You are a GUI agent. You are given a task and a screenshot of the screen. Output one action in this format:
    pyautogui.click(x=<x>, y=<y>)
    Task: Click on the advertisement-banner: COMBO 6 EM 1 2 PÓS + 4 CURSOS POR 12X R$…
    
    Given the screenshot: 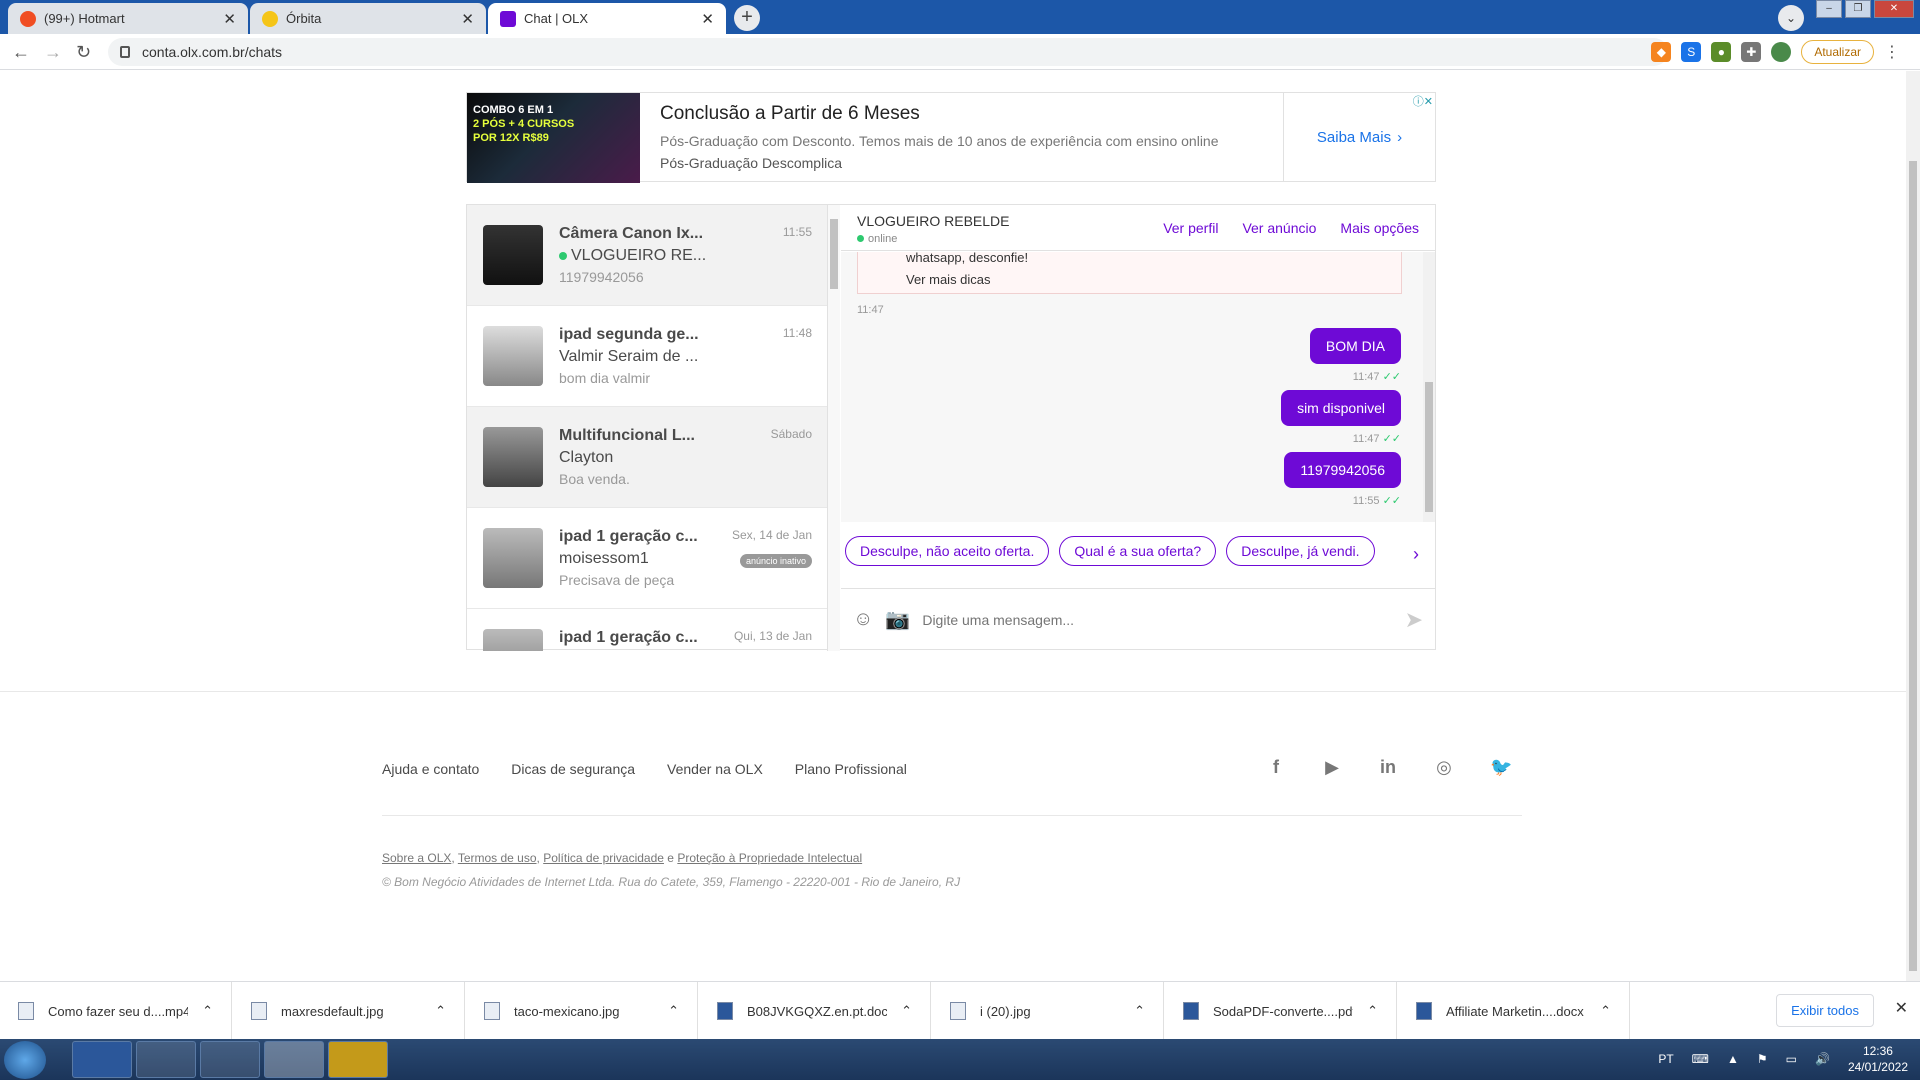 What is the action you would take?
    pyautogui.click(x=951, y=137)
    